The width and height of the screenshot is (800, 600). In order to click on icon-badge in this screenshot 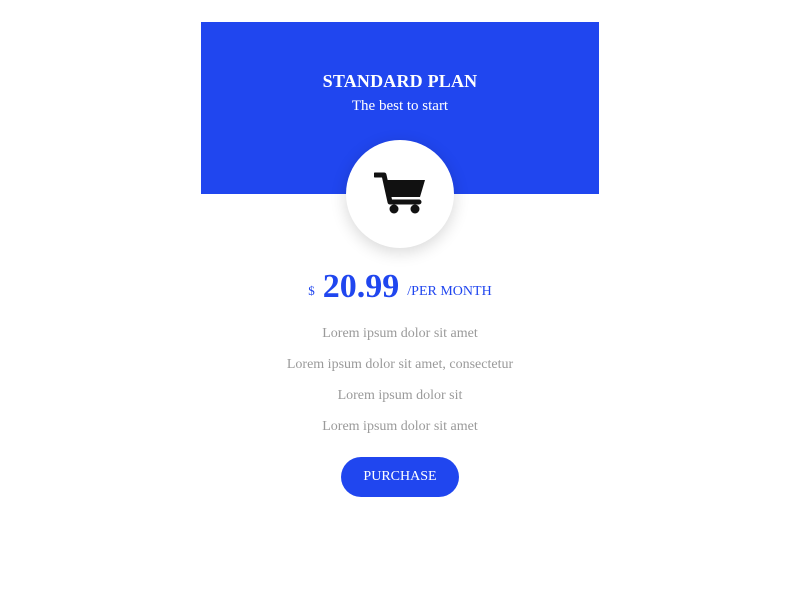, I will do `click(400, 194)`.